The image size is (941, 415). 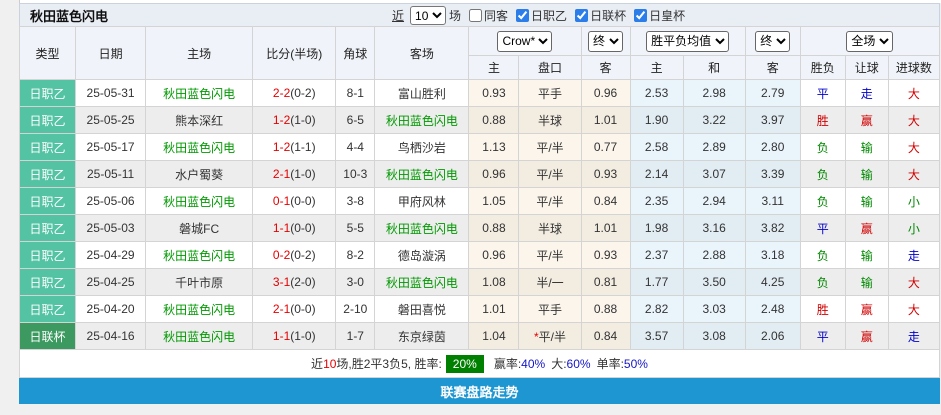 I want to click on home-team: 千叶市原, so click(x=199, y=282).